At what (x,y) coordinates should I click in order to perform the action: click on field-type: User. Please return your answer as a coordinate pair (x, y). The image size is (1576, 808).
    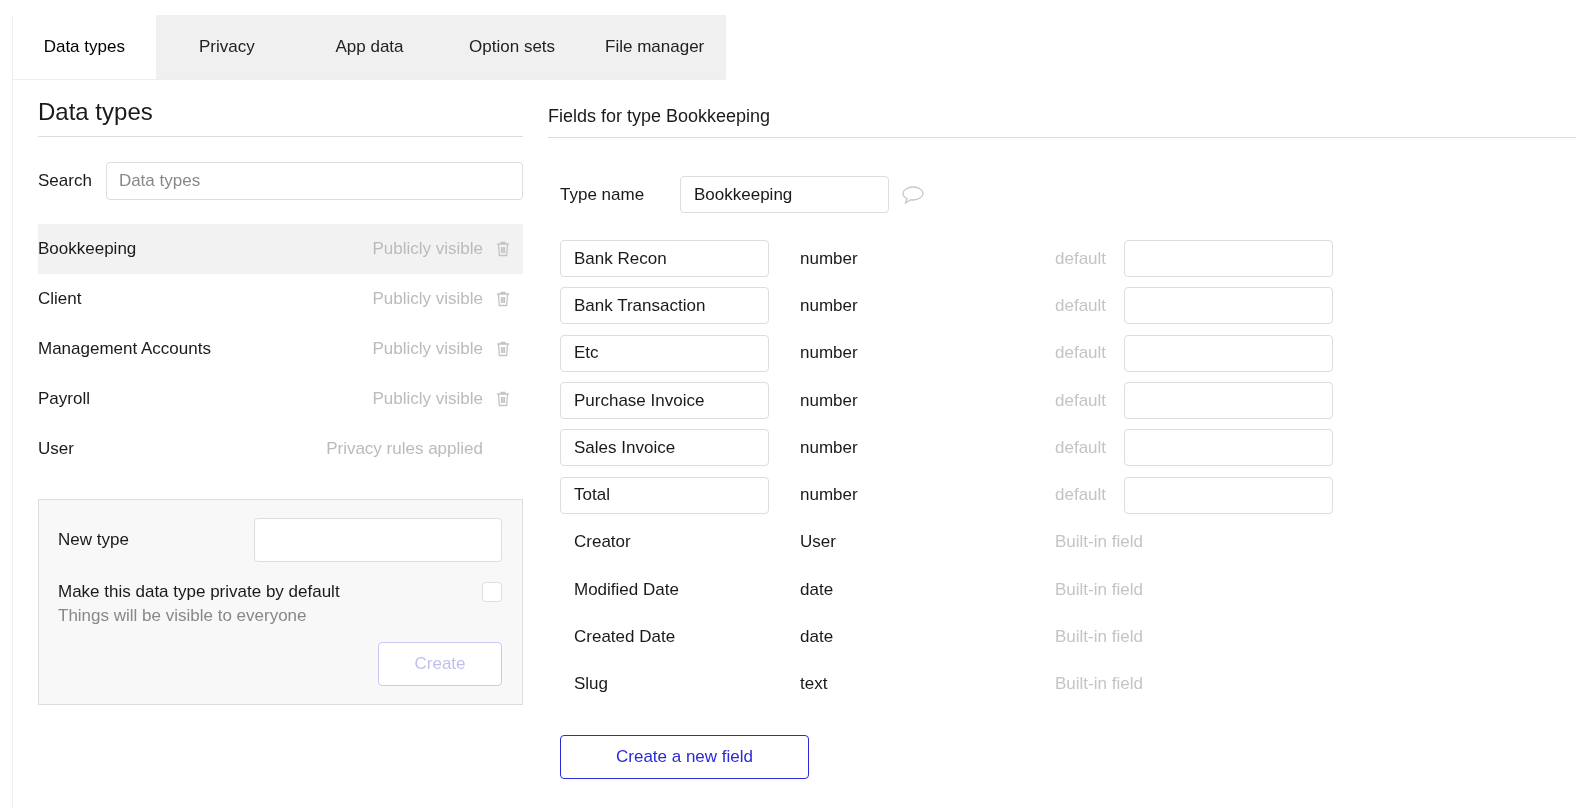
    Looking at the image, I should click on (818, 542).